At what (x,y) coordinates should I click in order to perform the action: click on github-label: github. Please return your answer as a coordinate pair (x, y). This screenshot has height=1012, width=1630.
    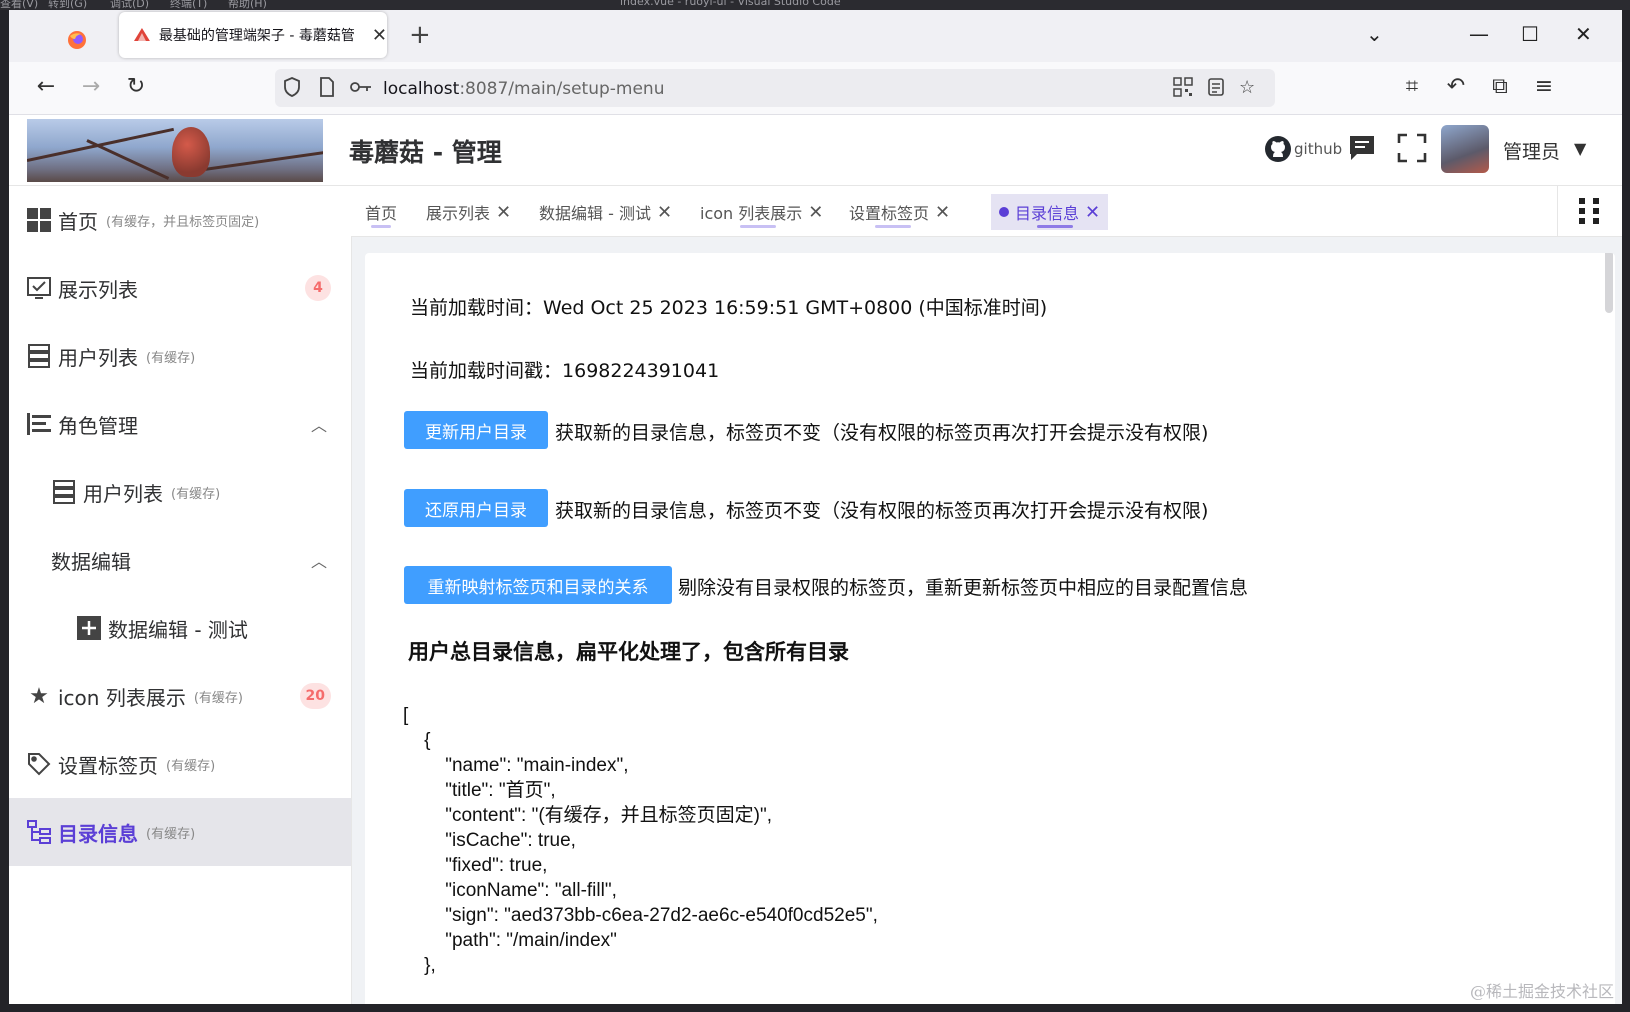
    Looking at the image, I should click on (1318, 149).